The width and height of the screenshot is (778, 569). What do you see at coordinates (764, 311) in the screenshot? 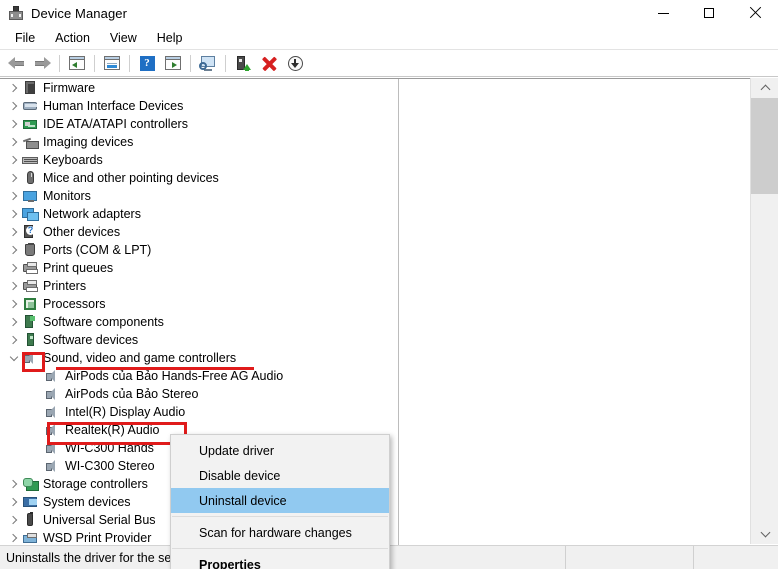
I see `vertical-scrollbar` at bounding box center [764, 311].